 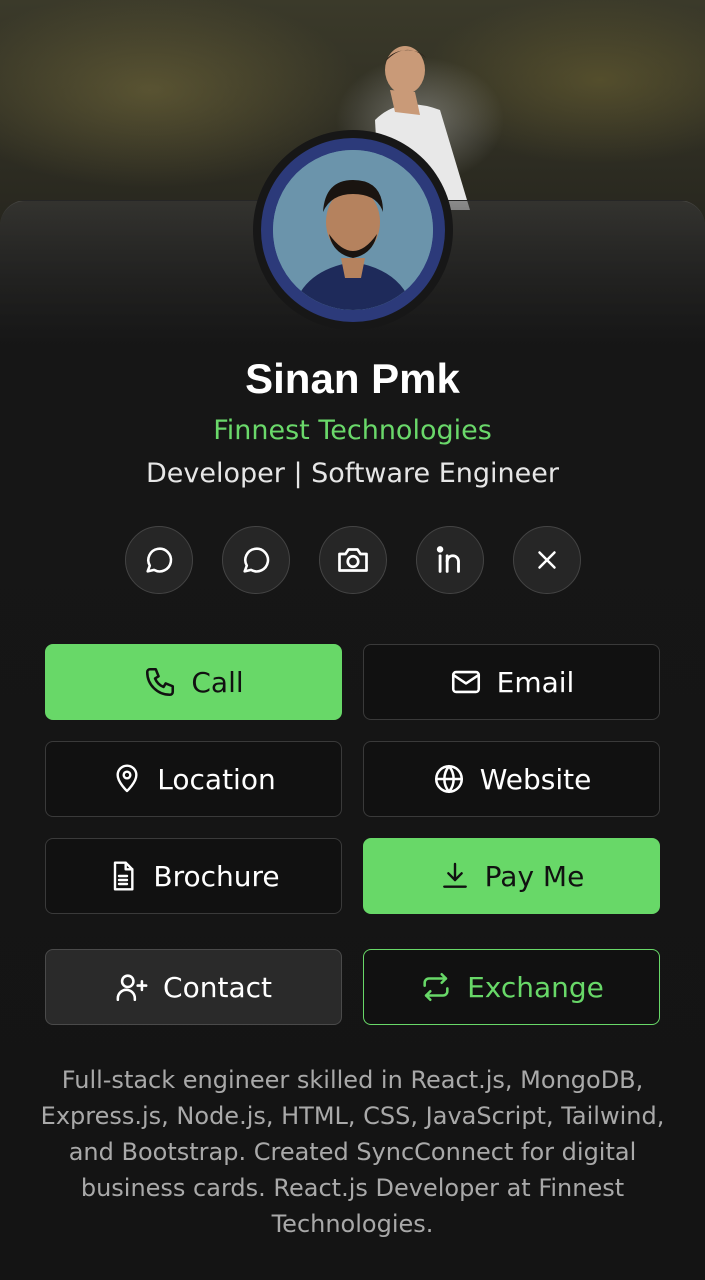 What do you see at coordinates (352, 378) in the screenshot?
I see `profile-name: Sinan Pmk` at bounding box center [352, 378].